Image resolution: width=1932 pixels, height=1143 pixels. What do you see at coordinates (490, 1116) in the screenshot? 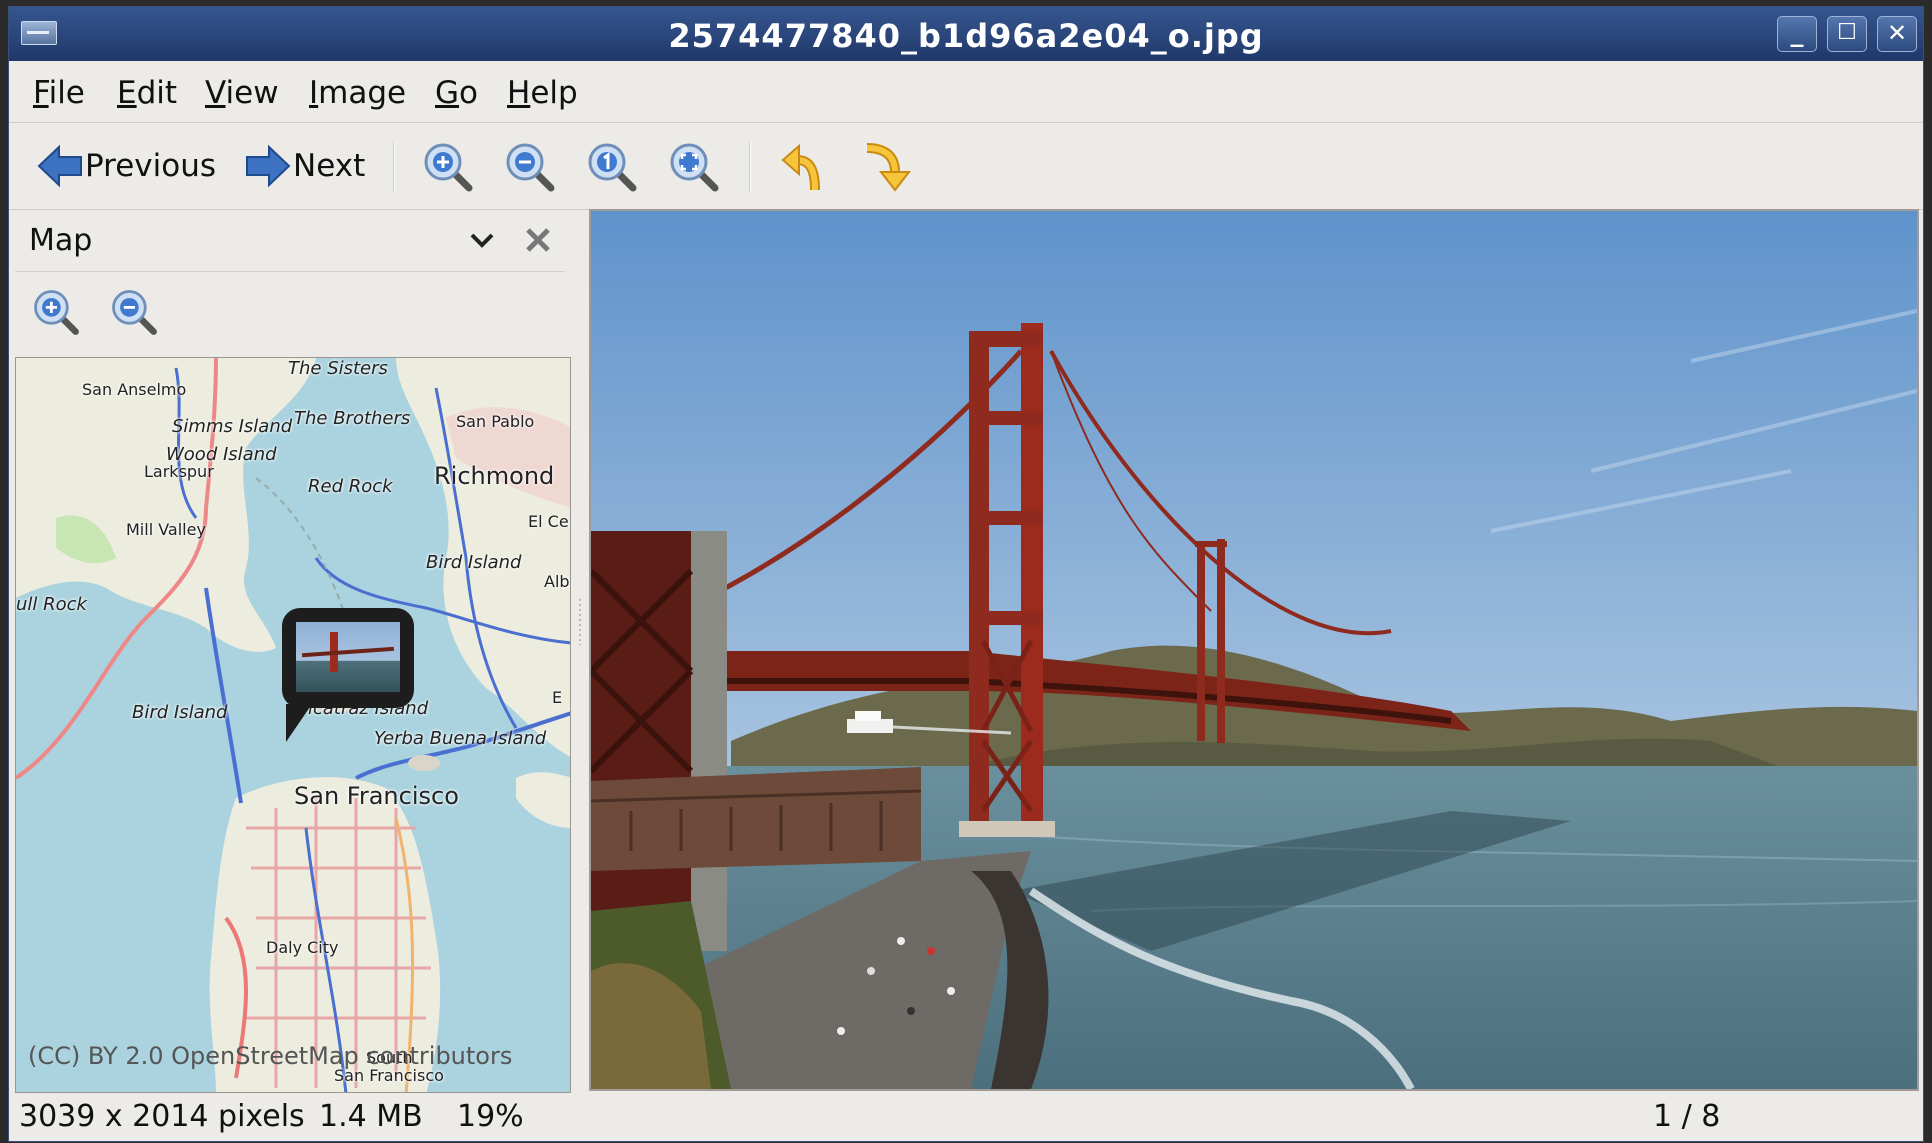
I see `zoom-level: 19%` at bounding box center [490, 1116].